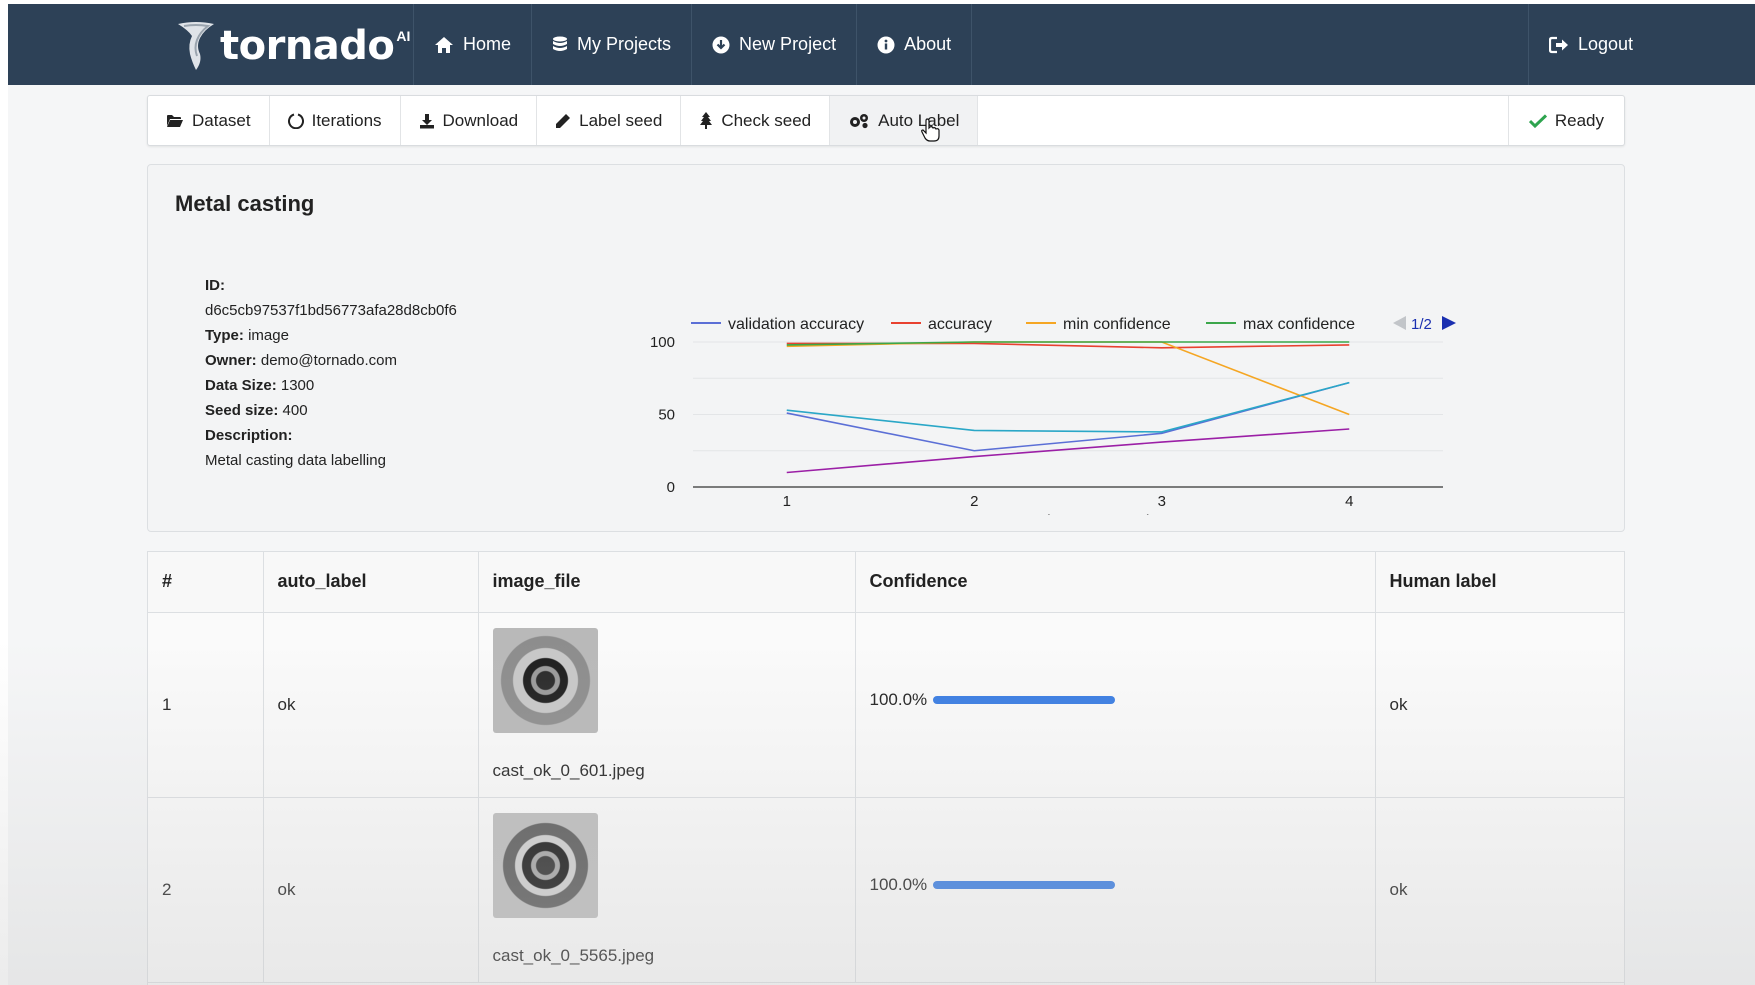 The image size is (1755, 985). Describe the element at coordinates (1449, 323) in the screenshot. I see `legend-next-icon` at that location.